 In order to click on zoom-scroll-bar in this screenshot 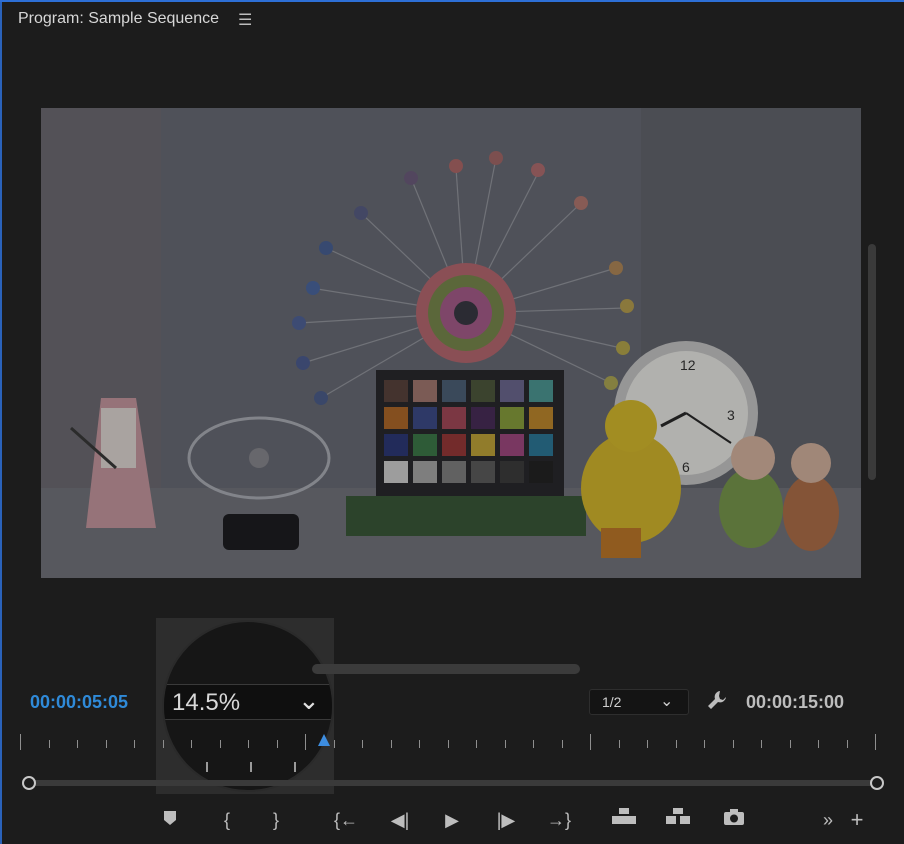, I will do `click(453, 783)`.